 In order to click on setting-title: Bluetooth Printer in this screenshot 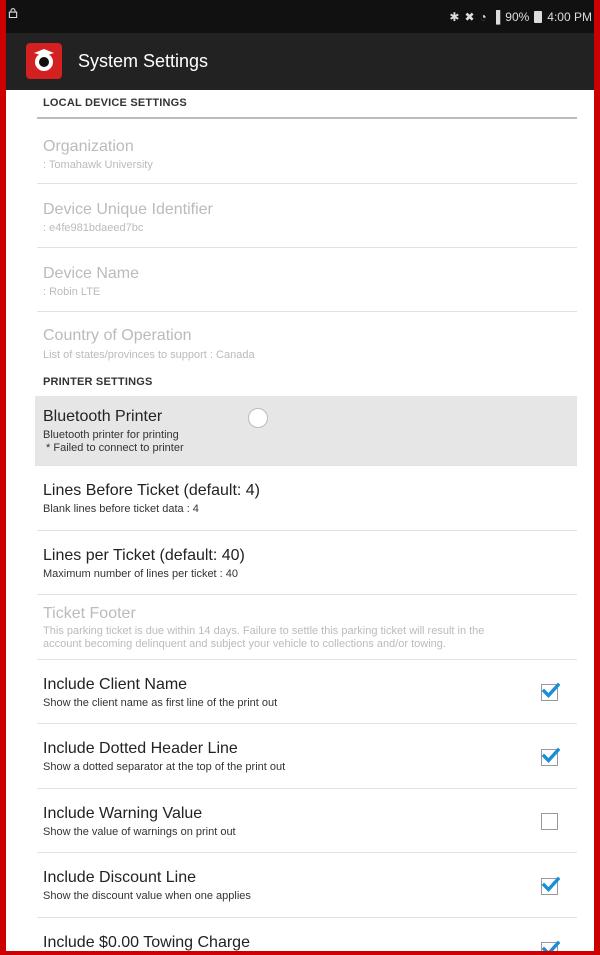, I will do `click(103, 416)`.